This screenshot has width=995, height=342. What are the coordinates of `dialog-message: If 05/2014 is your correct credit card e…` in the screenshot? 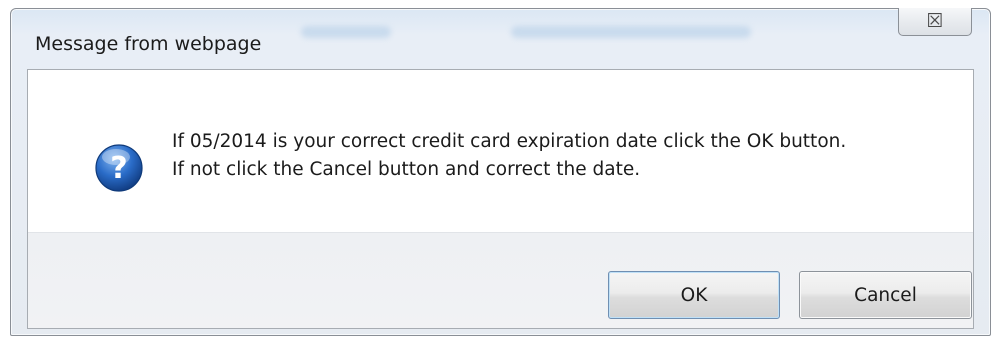 It's located at (509, 156).